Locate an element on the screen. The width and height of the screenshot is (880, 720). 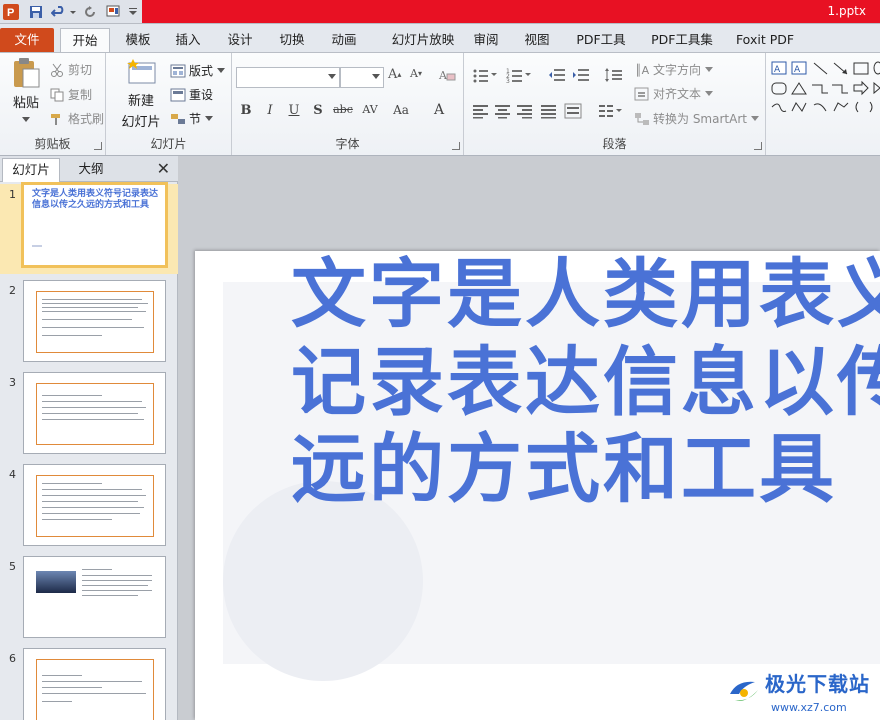
layout-icon is located at coordinates (178, 70).